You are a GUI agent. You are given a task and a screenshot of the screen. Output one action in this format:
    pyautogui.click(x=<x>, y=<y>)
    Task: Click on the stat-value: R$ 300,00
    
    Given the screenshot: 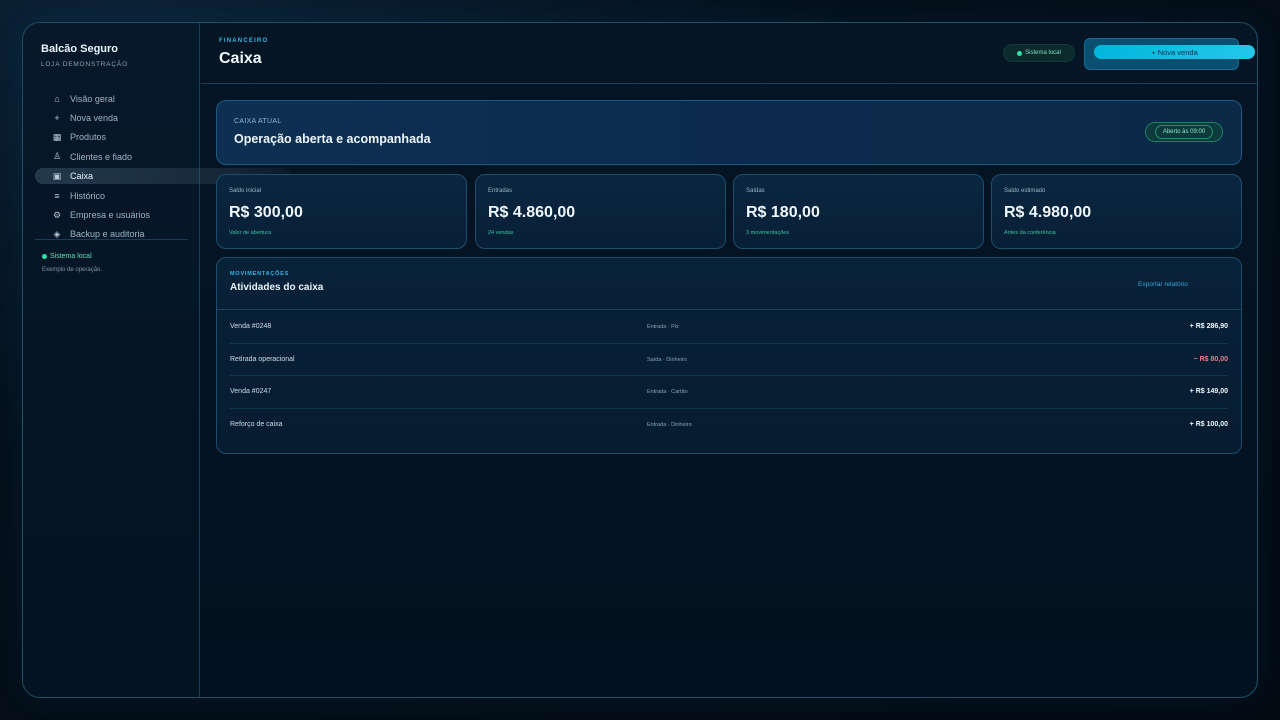 What is the action you would take?
    pyautogui.click(x=266, y=212)
    